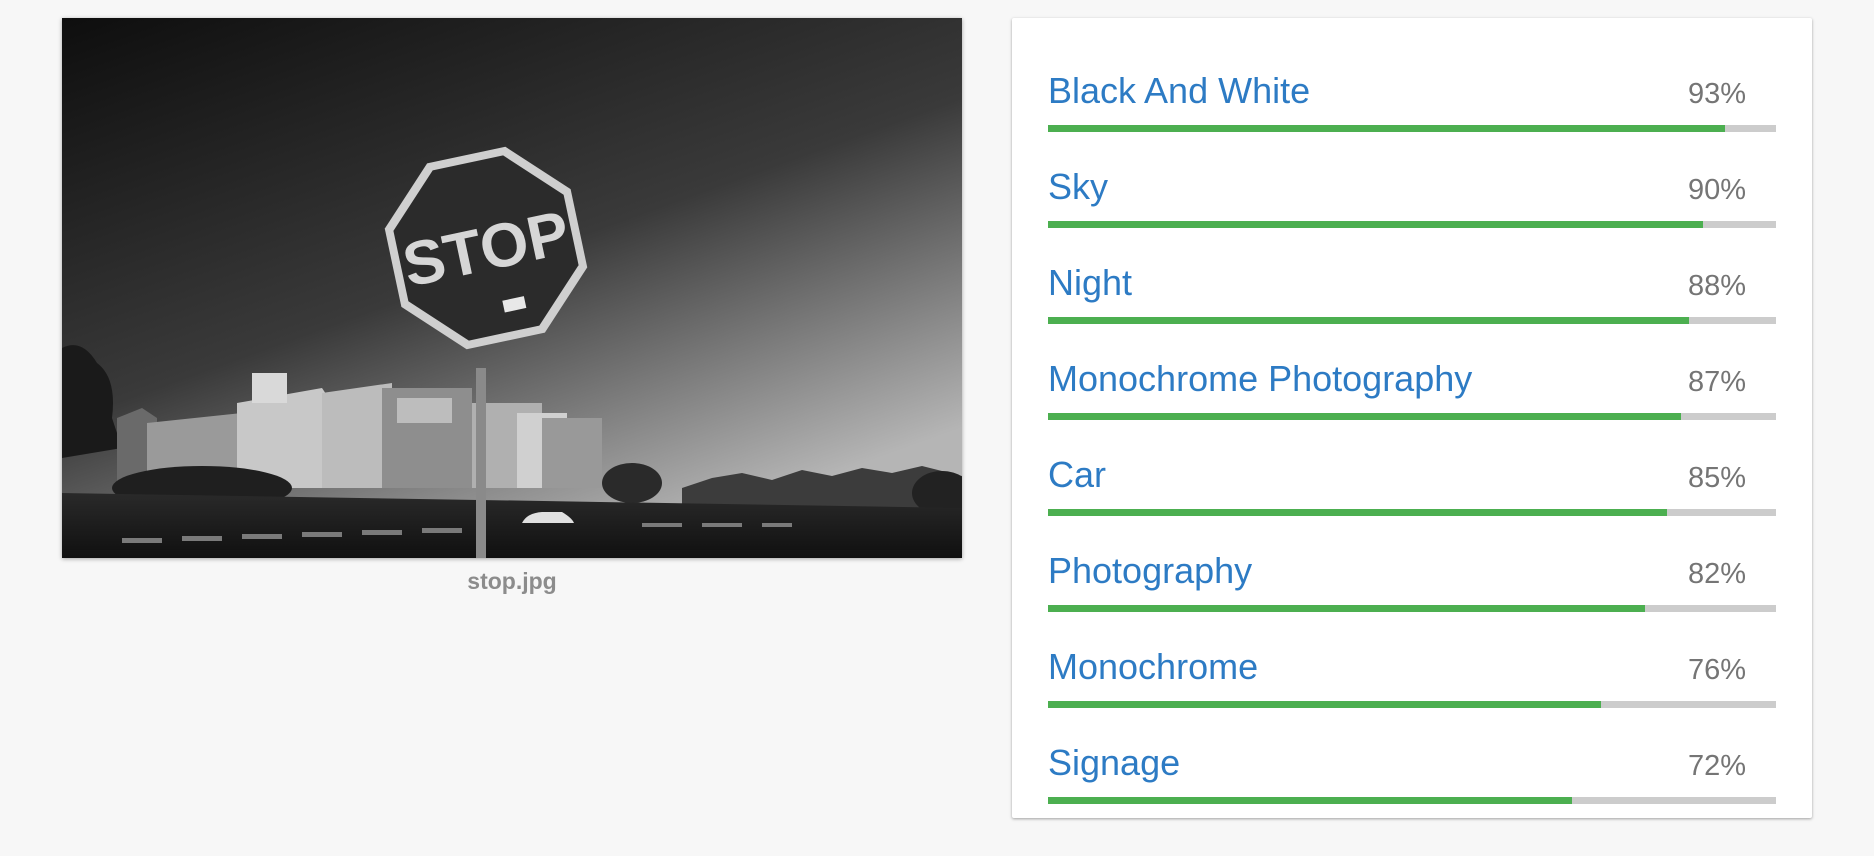 The width and height of the screenshot is (1874, 856). I want to click on label-row: Photography 82%, so click(1412, 598).